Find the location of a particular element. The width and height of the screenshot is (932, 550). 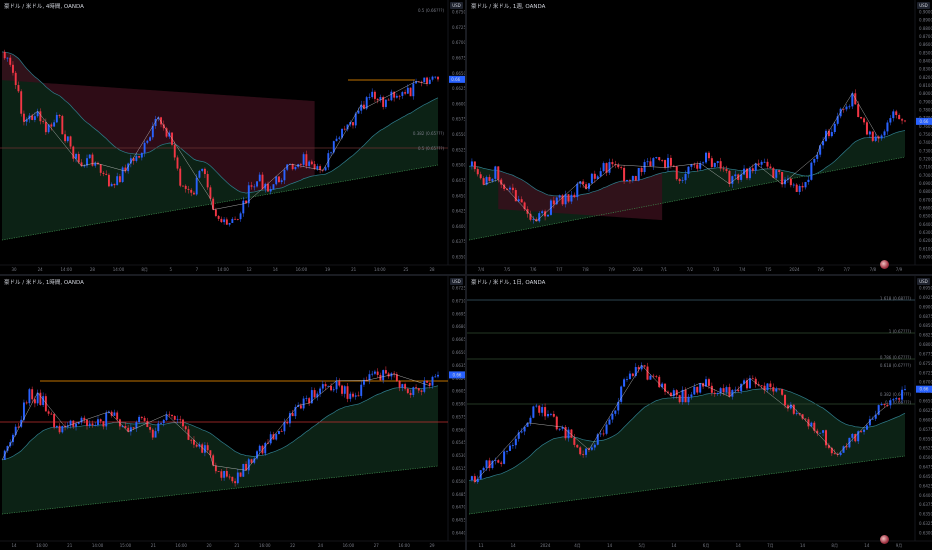

x-tick-label: 22 is located at coordinates (293, 545).